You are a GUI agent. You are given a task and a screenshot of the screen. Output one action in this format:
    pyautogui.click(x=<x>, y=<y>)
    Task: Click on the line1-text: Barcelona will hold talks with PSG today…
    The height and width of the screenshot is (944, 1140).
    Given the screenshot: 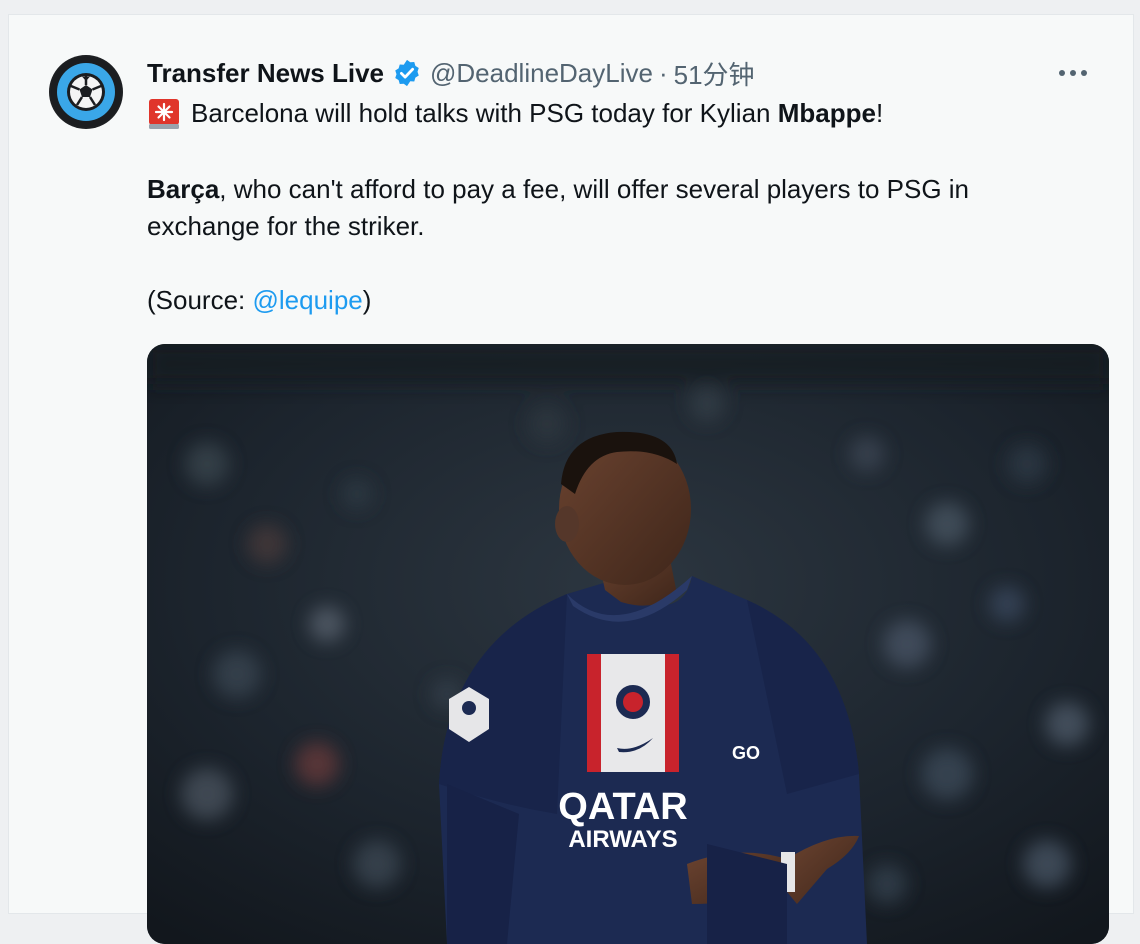 What is the action you would take?
    pyautogui.click(x=484, y=113)
    